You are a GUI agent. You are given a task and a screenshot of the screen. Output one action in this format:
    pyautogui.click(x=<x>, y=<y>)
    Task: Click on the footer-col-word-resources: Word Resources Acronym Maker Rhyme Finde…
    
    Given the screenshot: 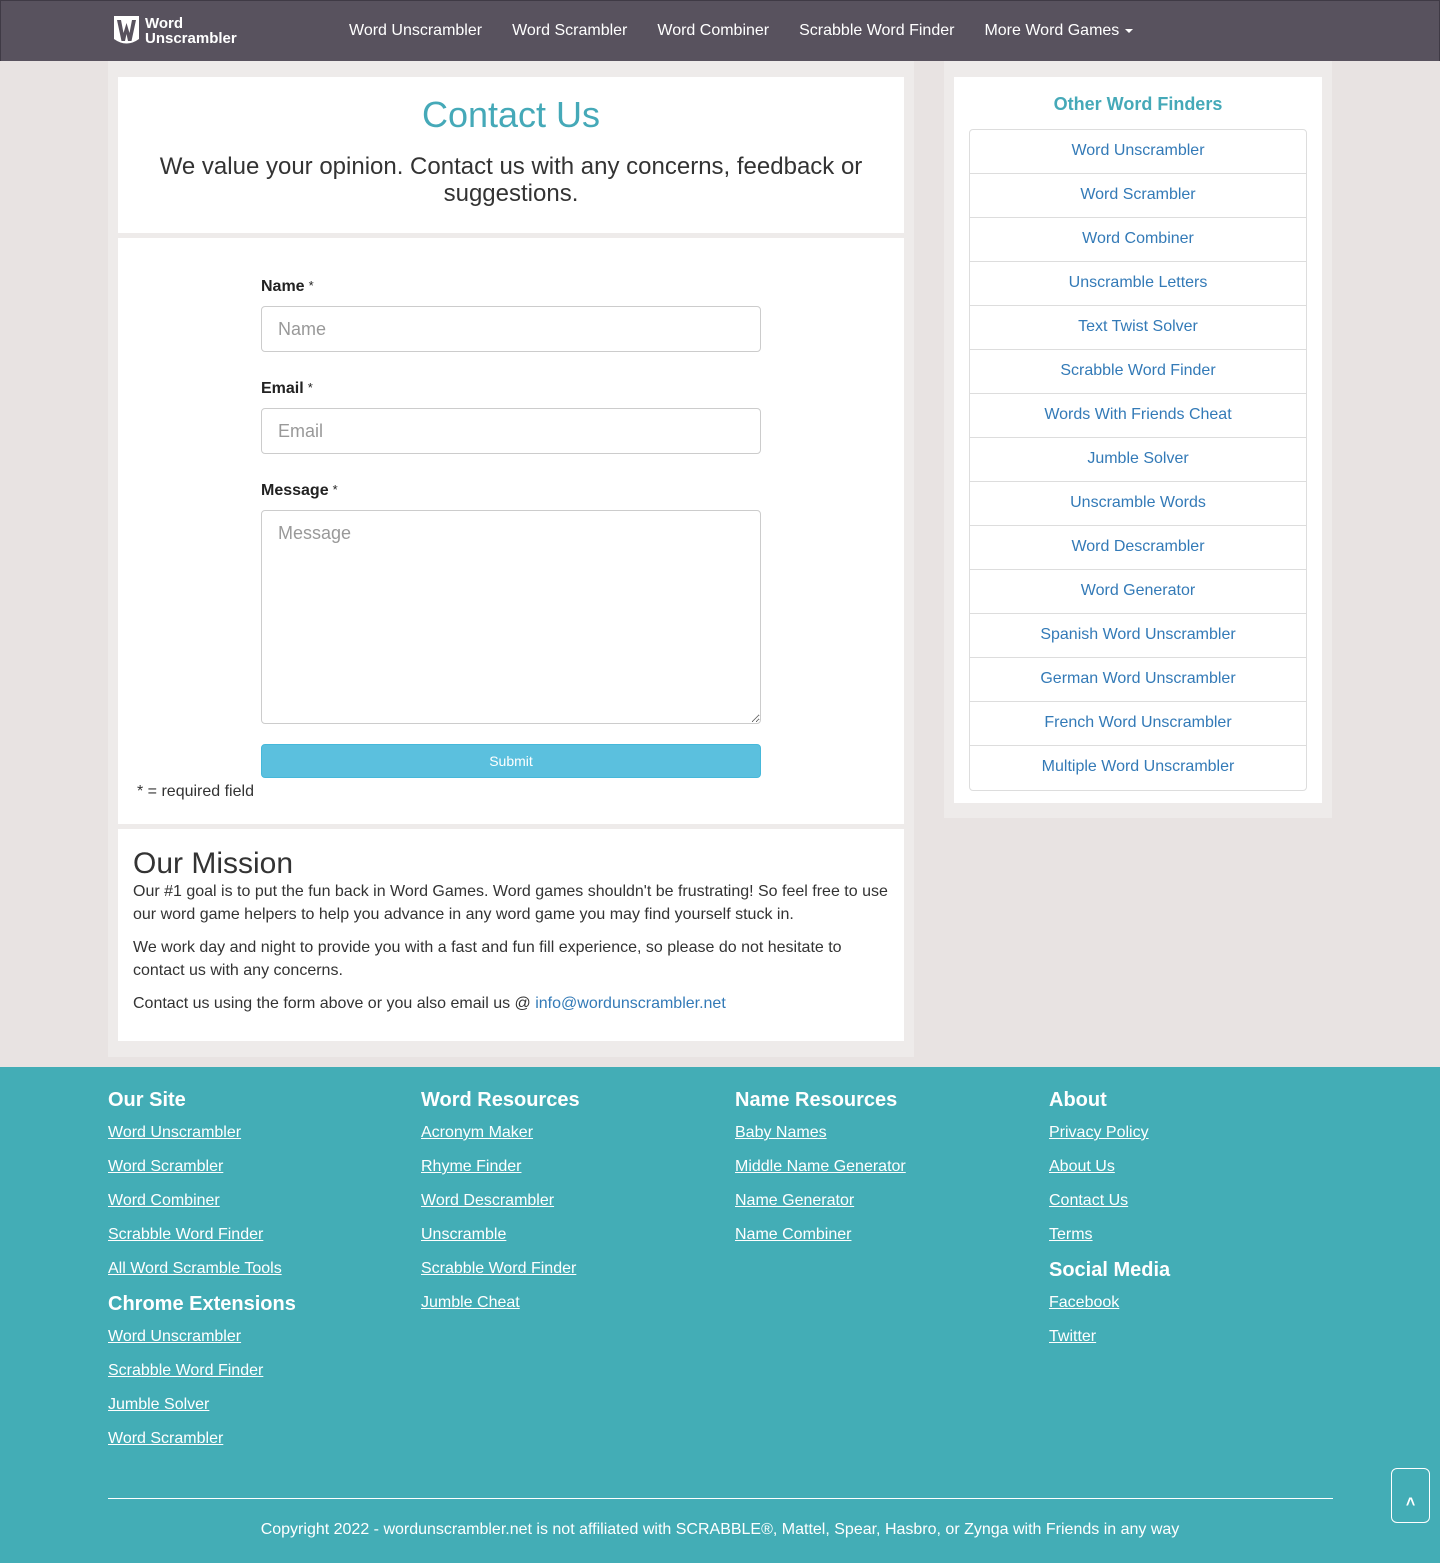 What is the action you would take?
    pyautogui.click(x=571, y=1208)
    